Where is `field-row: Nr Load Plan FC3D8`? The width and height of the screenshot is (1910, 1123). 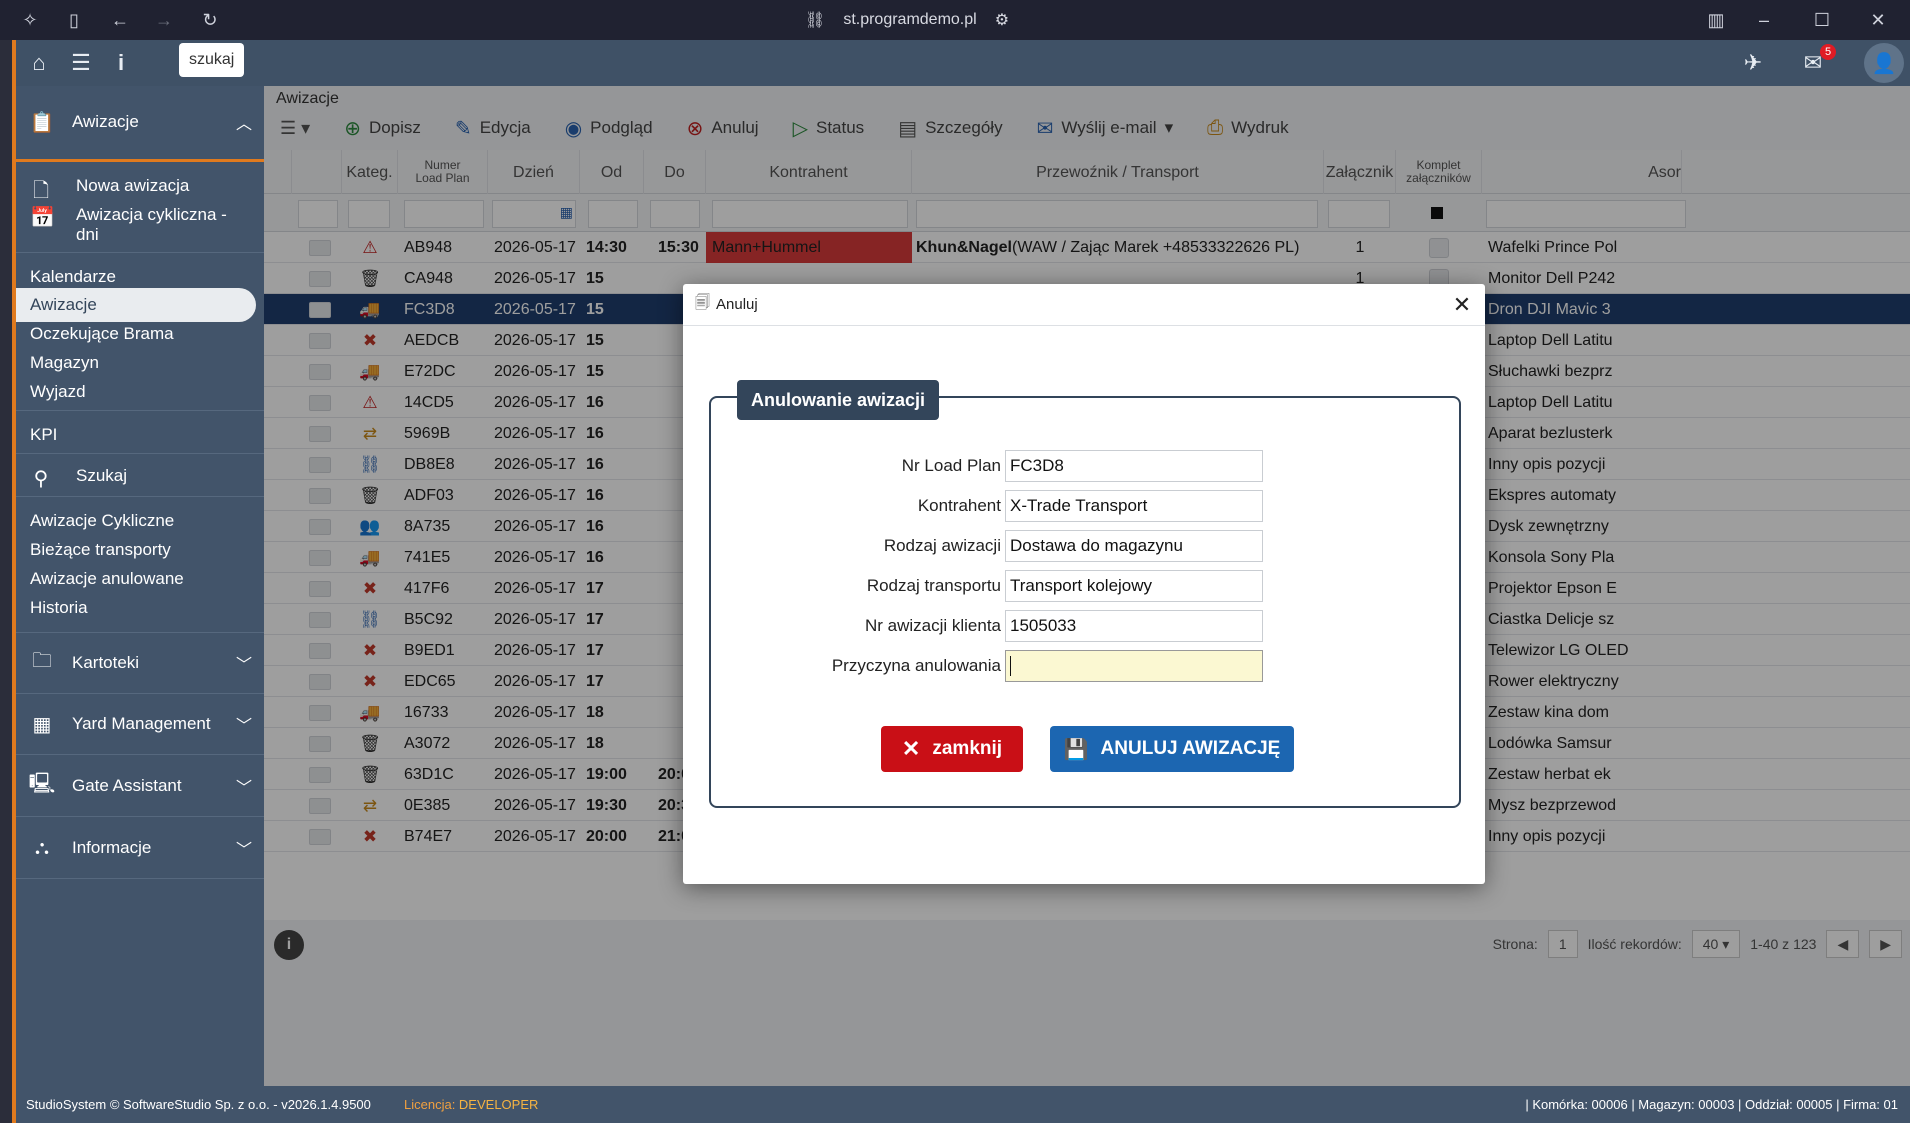 field-row: Nr Load Plan FC3D8 is located at coordinates (1087, 466).